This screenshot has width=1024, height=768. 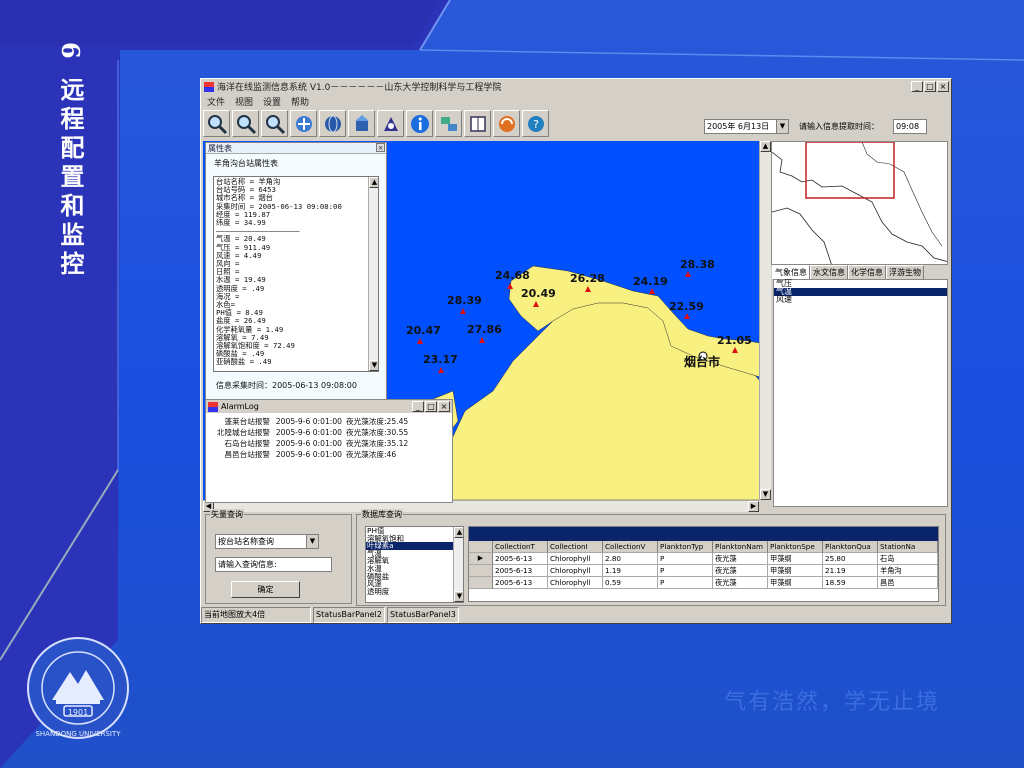 I want to click on table-cell: 2.80, so click(x=630, y=559).